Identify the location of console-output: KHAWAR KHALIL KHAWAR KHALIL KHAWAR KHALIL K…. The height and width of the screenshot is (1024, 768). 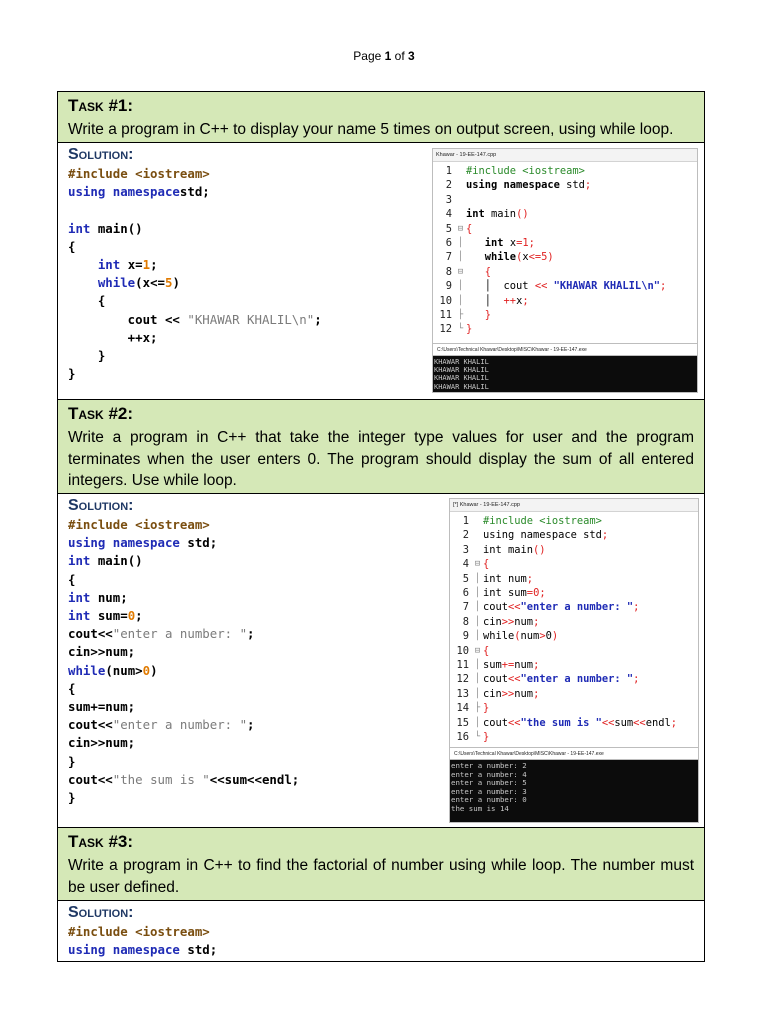
(565, 374).